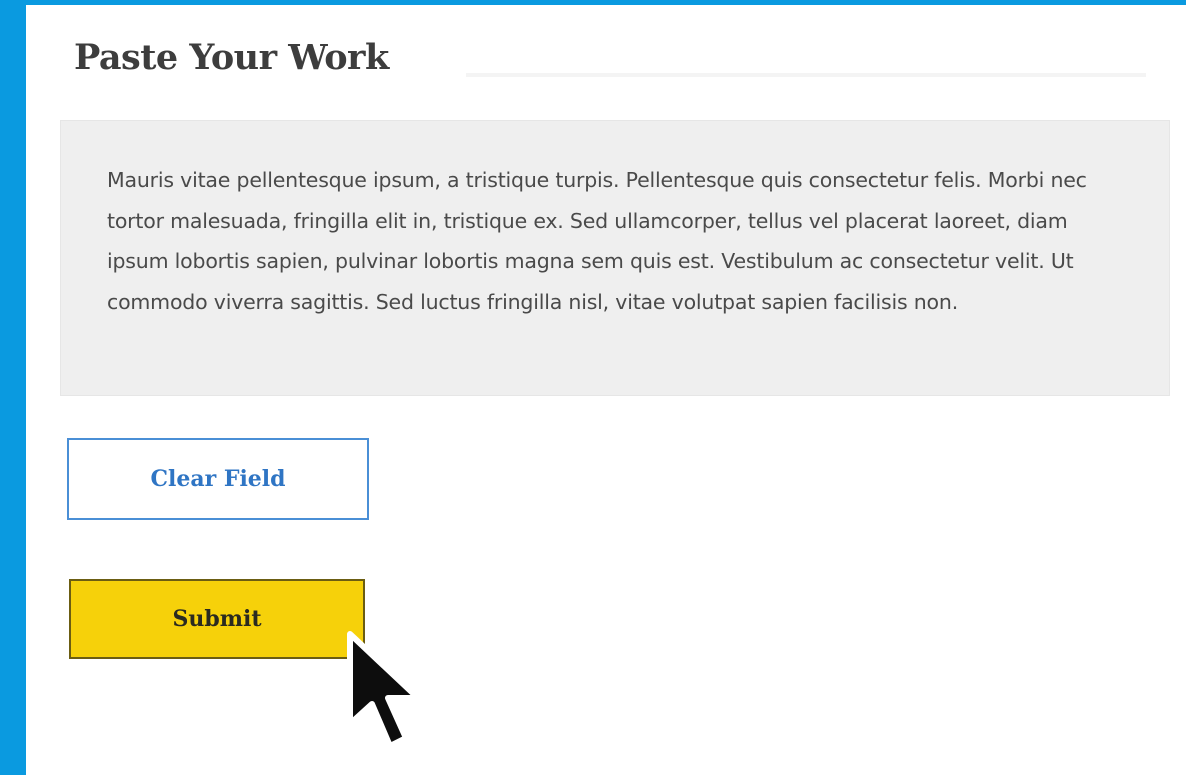  What do you see at coordinates (231, 57) in the screenshot?
I see `page-title: Paste Your Work` at bounding box center [231, 57].